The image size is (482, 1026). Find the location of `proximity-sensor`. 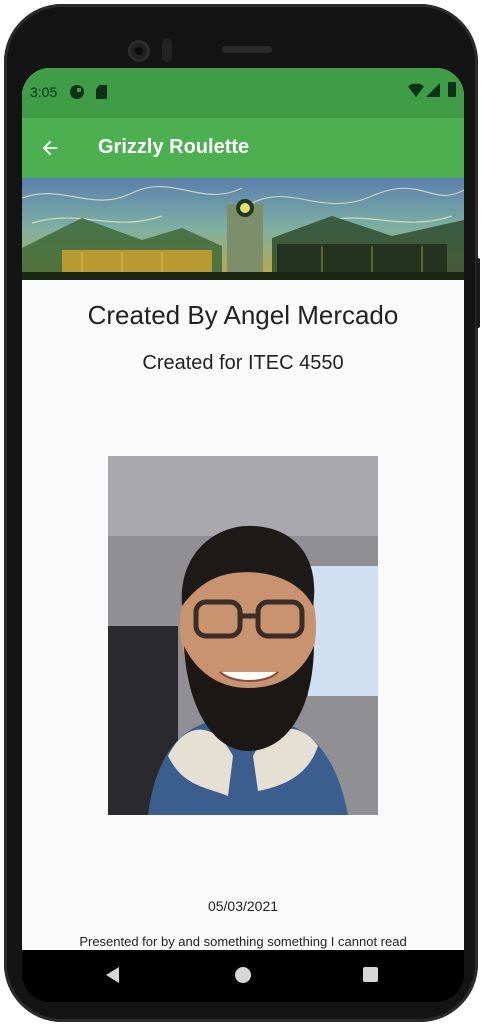

proximity-sensor is located at coordinates (167, 50).